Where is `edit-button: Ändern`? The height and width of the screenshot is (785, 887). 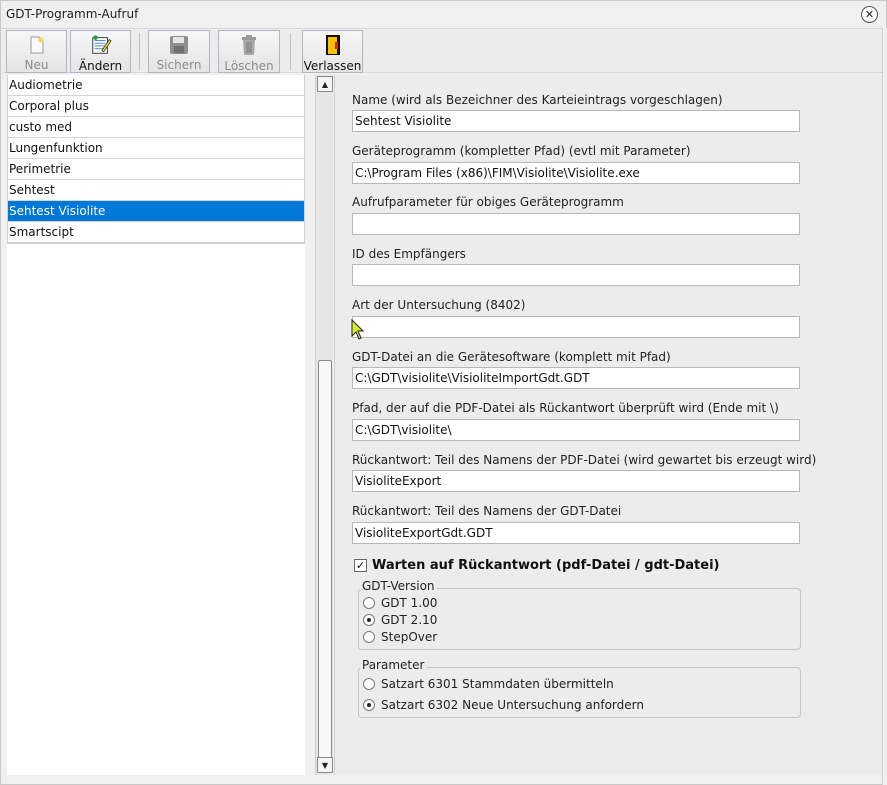 edit-button: Ändern is located at coordinates (100, 51).